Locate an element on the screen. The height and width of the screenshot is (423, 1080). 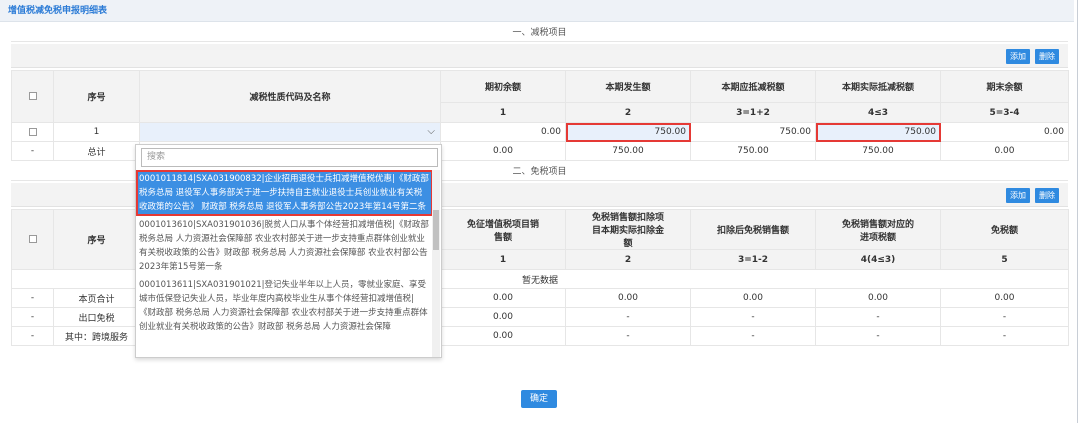
total-should: 750.00 is located at coordinates (753, 151).